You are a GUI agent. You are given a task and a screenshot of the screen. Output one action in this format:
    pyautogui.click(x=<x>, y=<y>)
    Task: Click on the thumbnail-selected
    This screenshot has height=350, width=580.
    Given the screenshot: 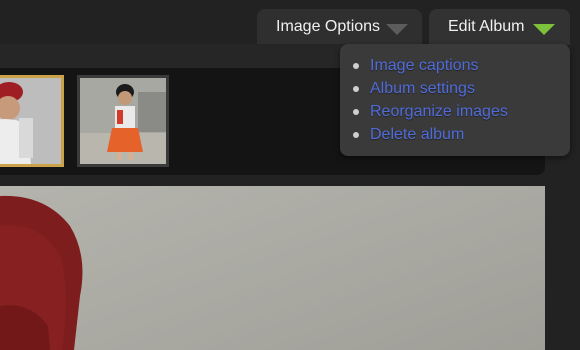 What is the action you would take?
    pyautogui.click(x=32, y=121)
    